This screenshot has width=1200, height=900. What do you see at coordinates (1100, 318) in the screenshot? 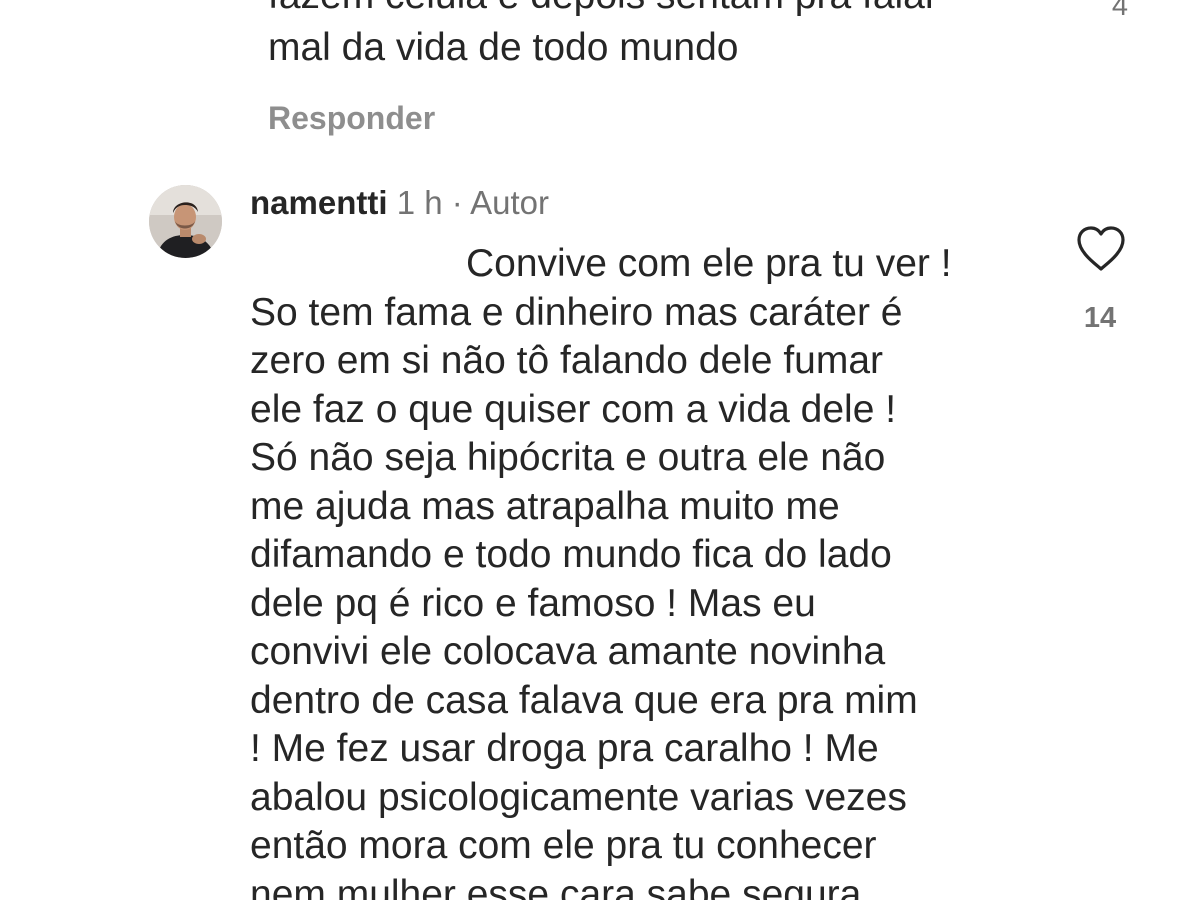
I see `like-count: 14` at bounding box center [1100, 318].